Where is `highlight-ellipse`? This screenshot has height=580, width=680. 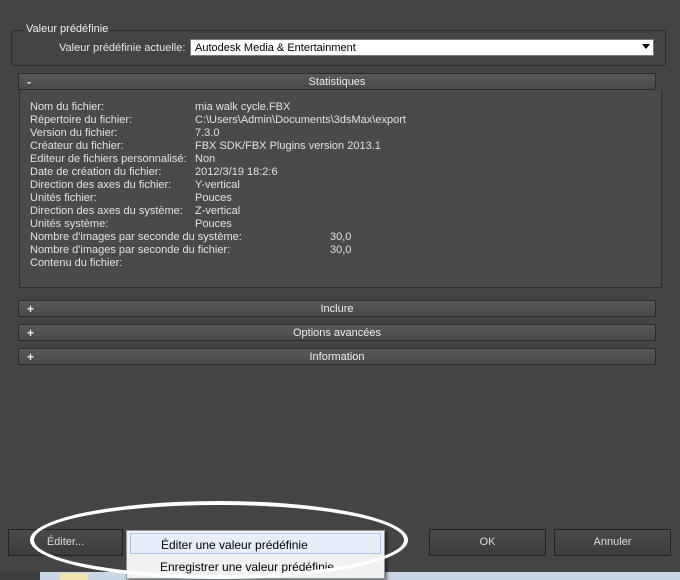
highlight-ellipse is located at coordinates (219, 540).